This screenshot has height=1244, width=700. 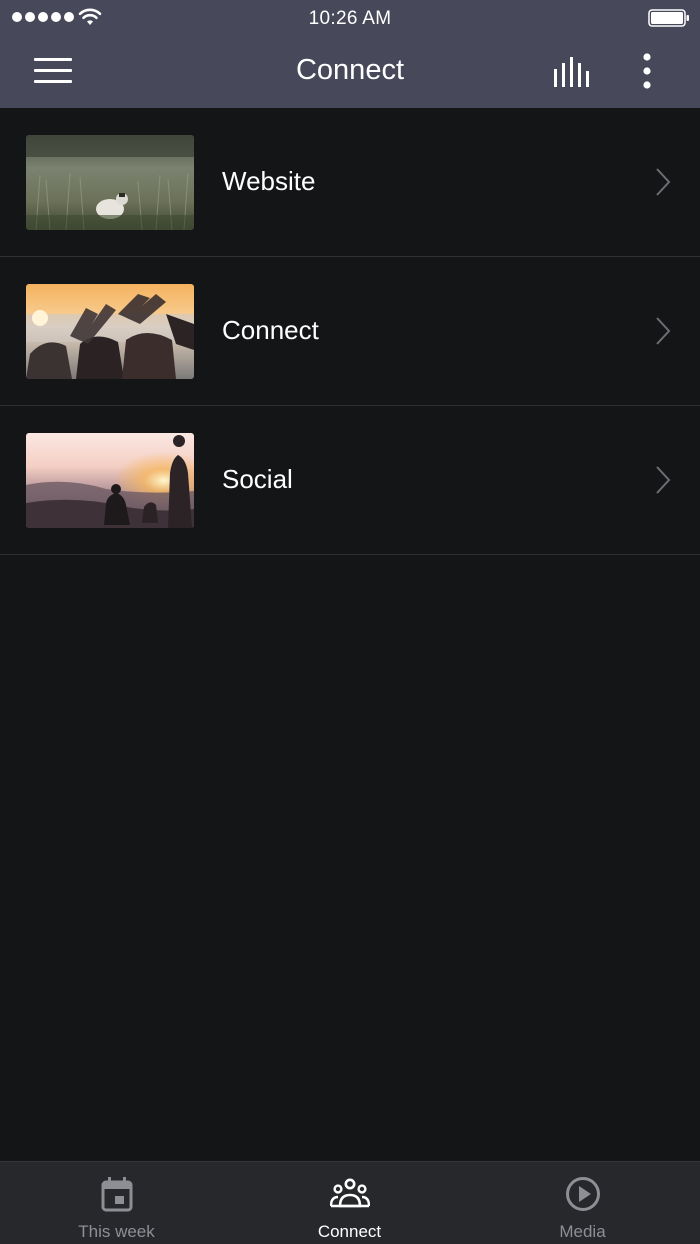 What do you see at coordinates (647, 72) in the screenshot?
I see `vertical-ellipsis-icon` at bounding box center [647, 72].